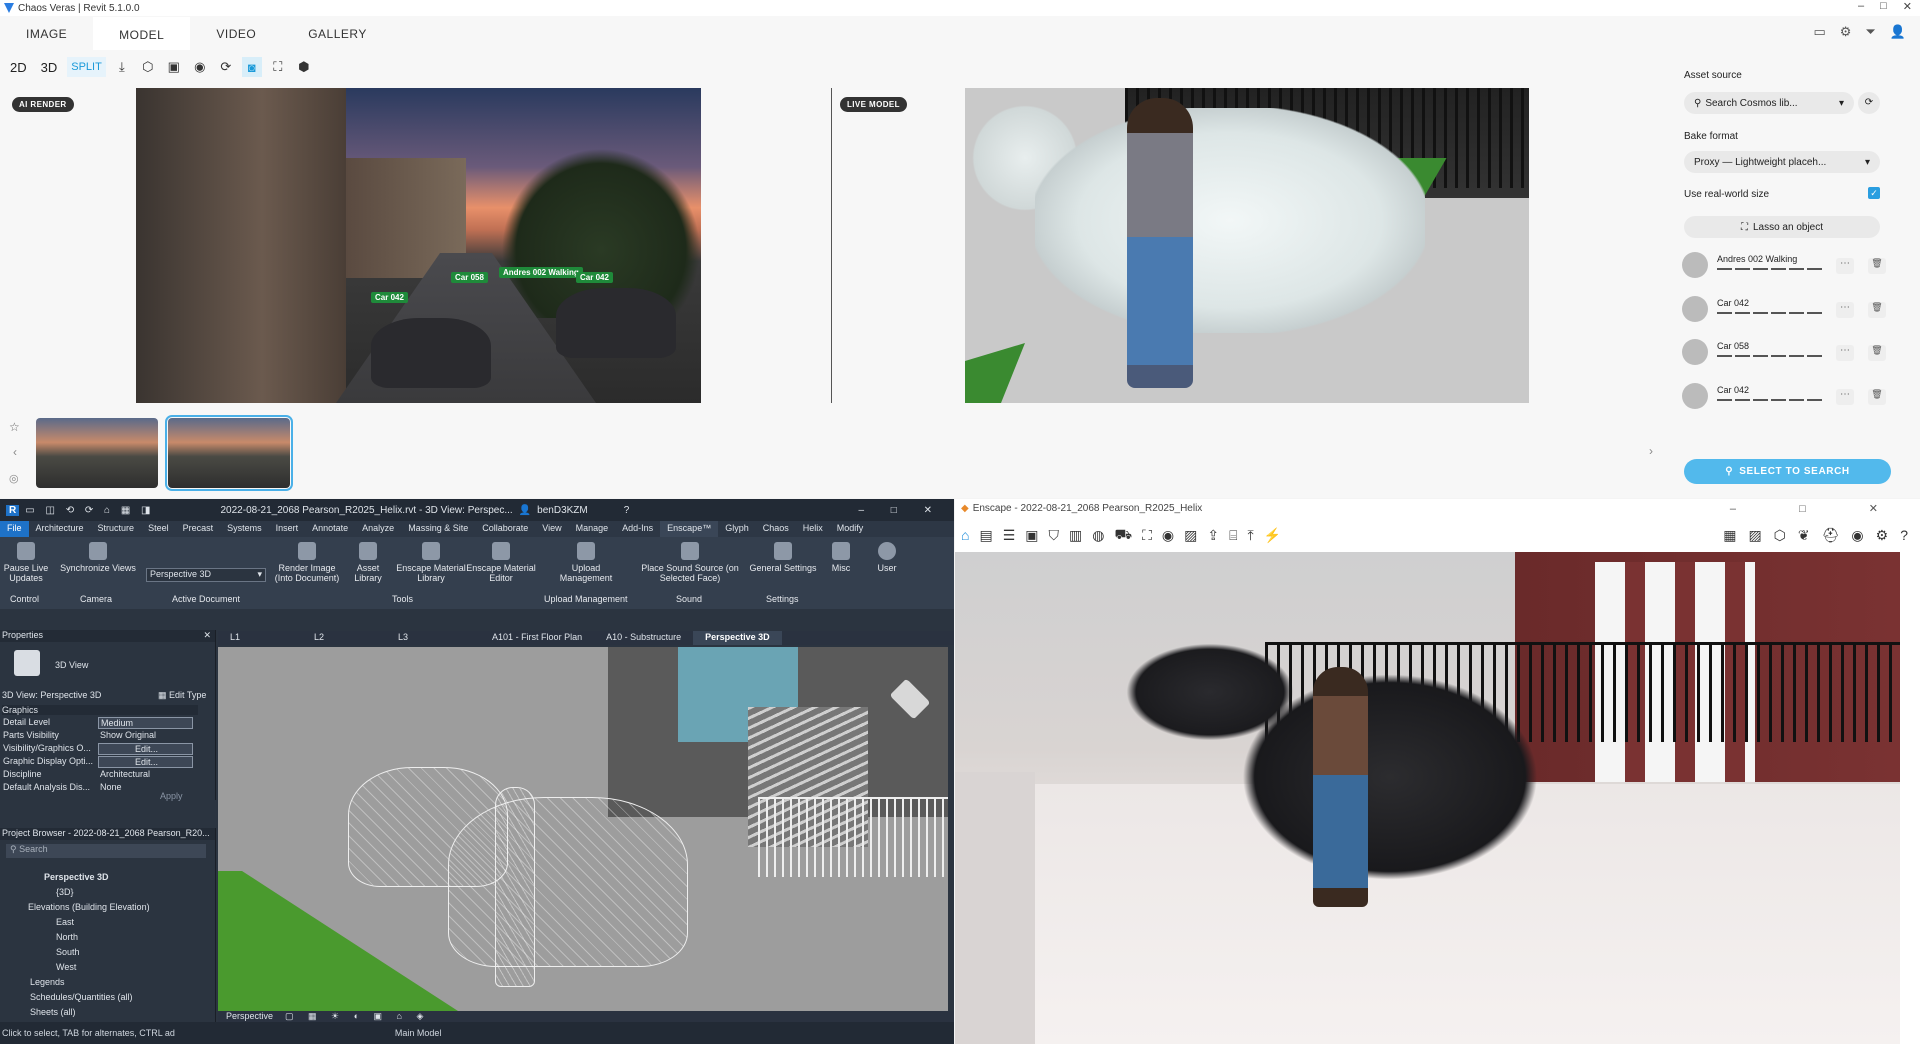 This screenshot has height=1044, width=1920. What do you see at coordinates (76, 877) in the screenshot?
I see `browser-item: Perspective 3D` at bounding box center [76, 877].